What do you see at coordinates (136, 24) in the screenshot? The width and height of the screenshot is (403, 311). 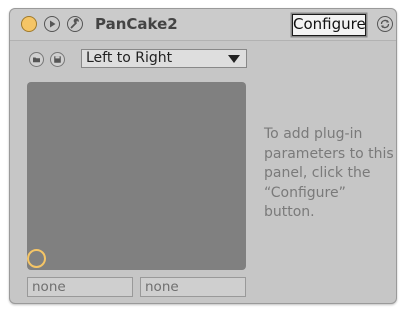 I see `device-title: PanCake2` at bounding box center [136, 24].